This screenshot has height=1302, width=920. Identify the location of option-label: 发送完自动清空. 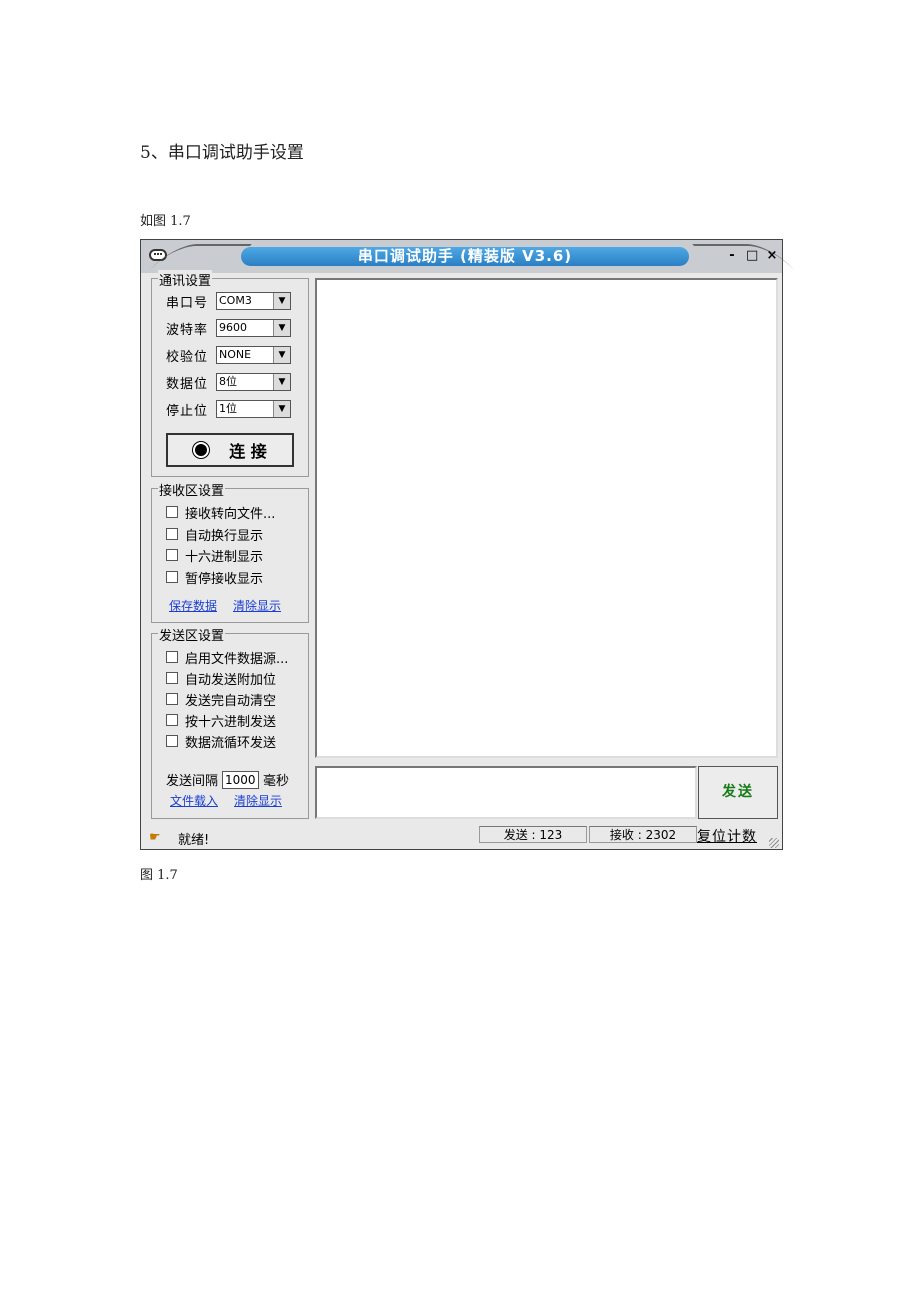
(231, 701).